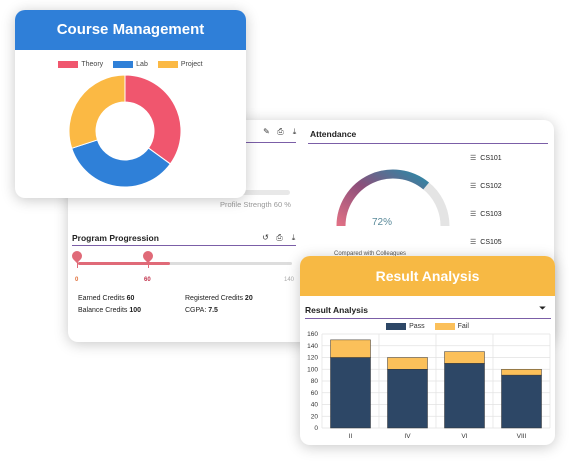 Image resolution: width=573 pixels, height=462 pixels. Describe the element at coordinates (110, 310) in the screenshot. I see `balance-credits: Balance Credits 100` at that location.